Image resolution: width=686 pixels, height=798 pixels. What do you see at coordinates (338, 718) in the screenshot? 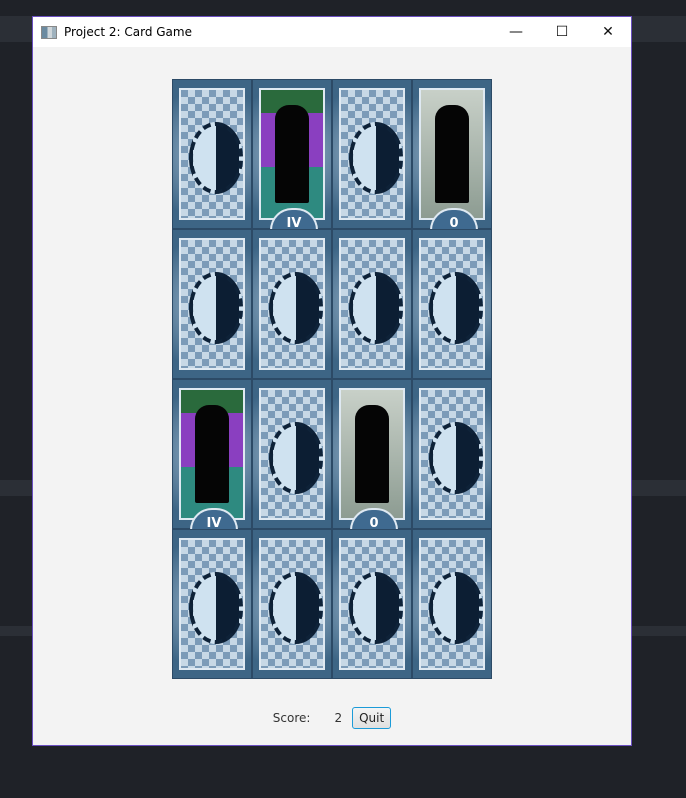
I see `score-value: 2` at bounding box center [338, 718].